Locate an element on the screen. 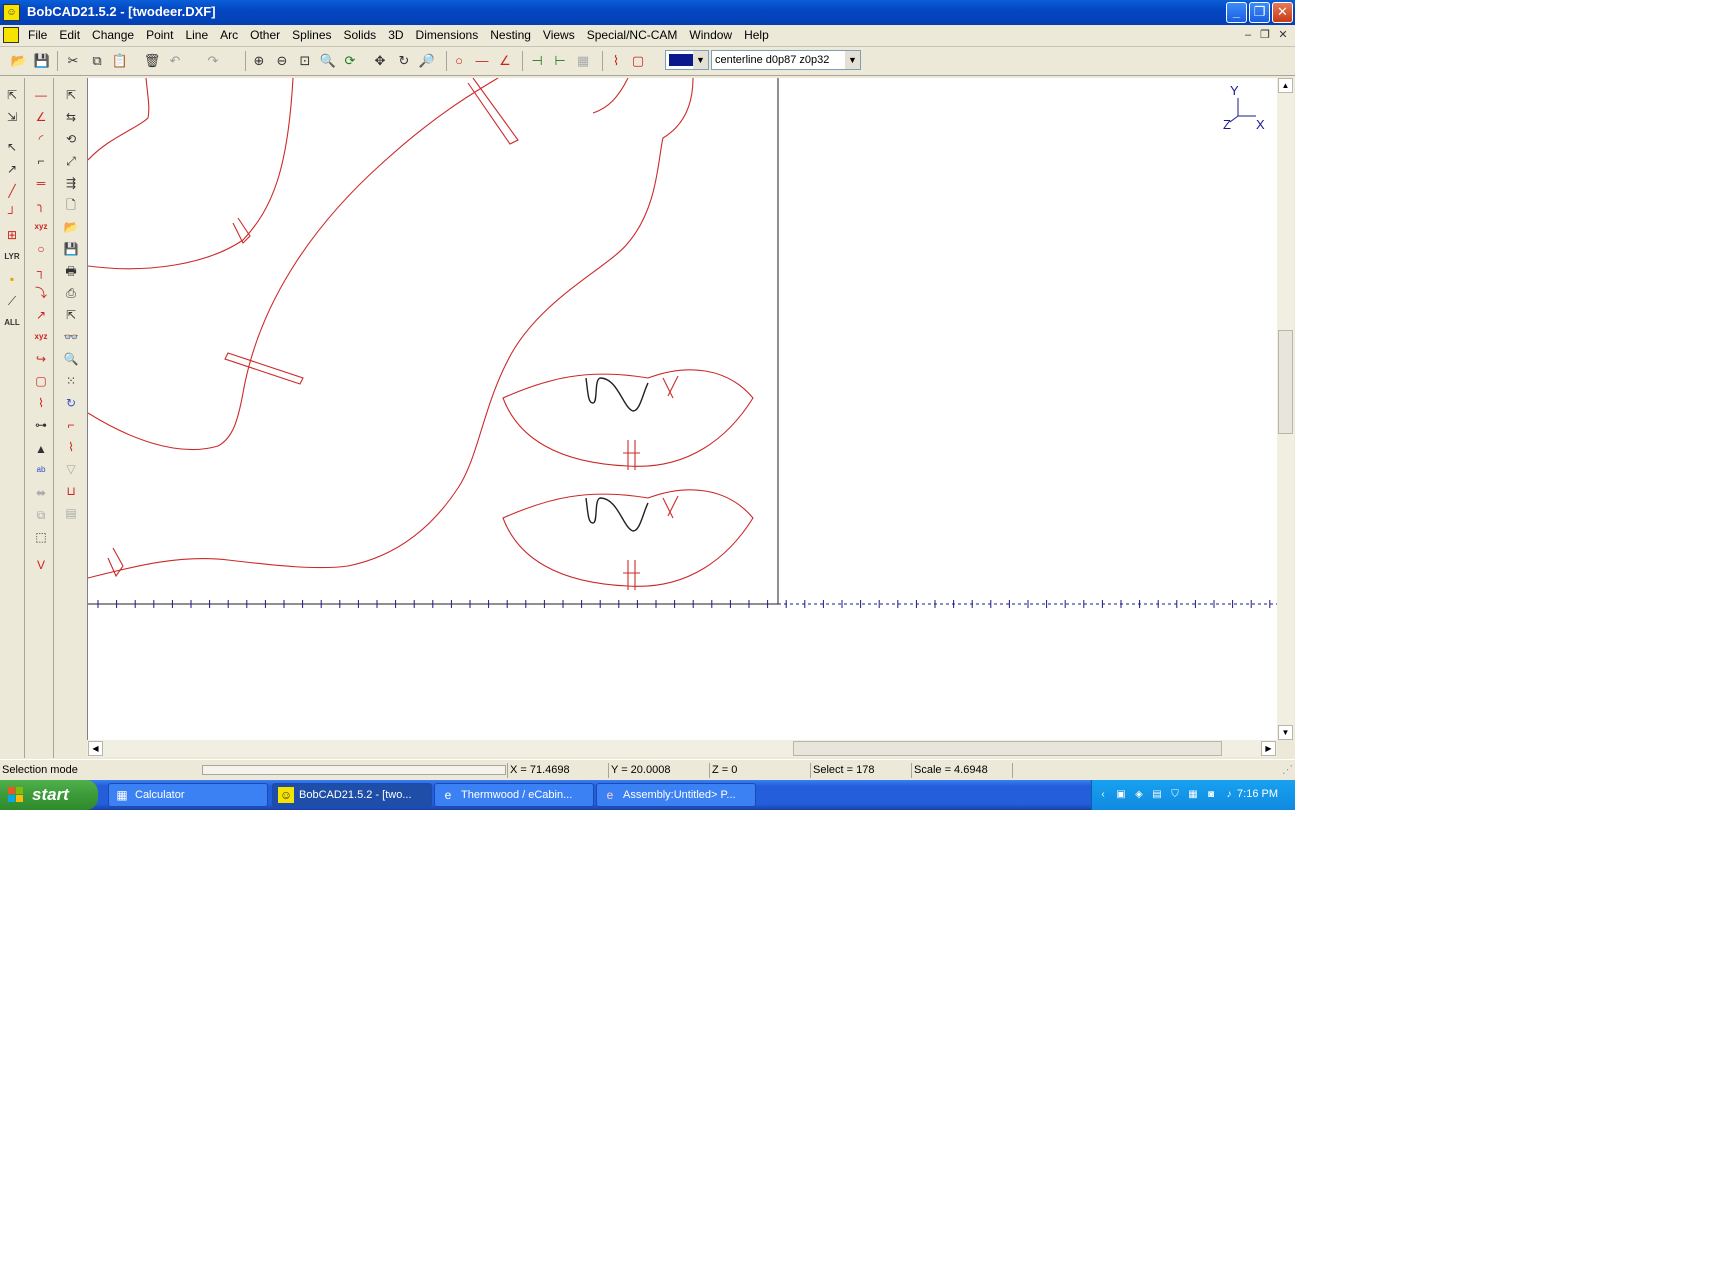 This screenshot has width=1728, height=1287. zoom-in-icon: ⊕ is located at coordinates (259, 61).